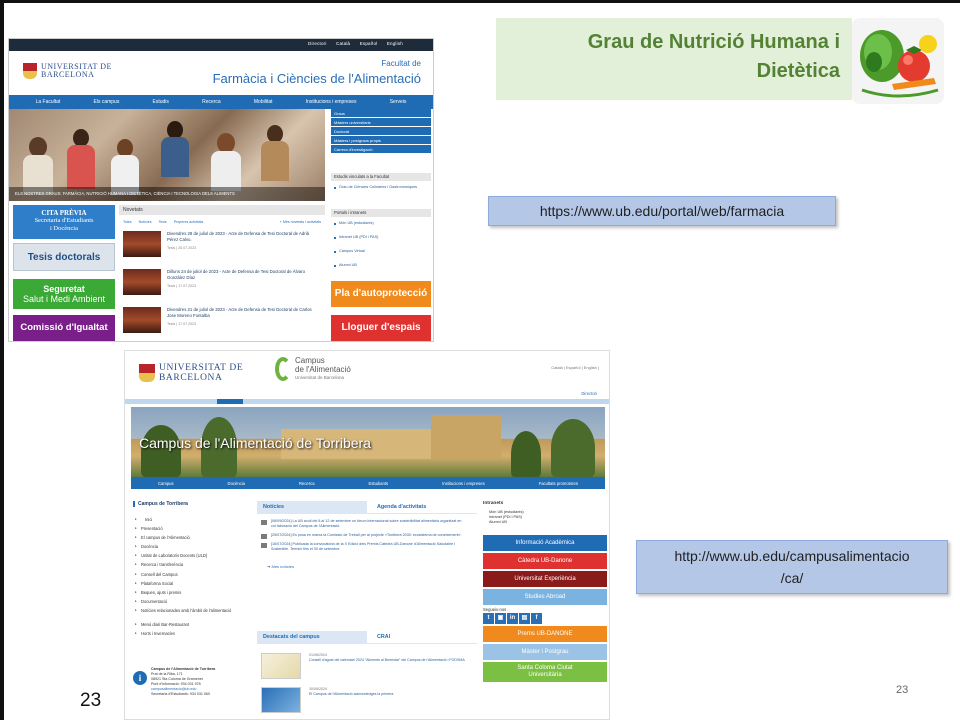 This screenshot has height=720, width=960. Describe the element at coordinates (282, 566) in the screenshot. I see `more-news-label: Més notícies` at that location.